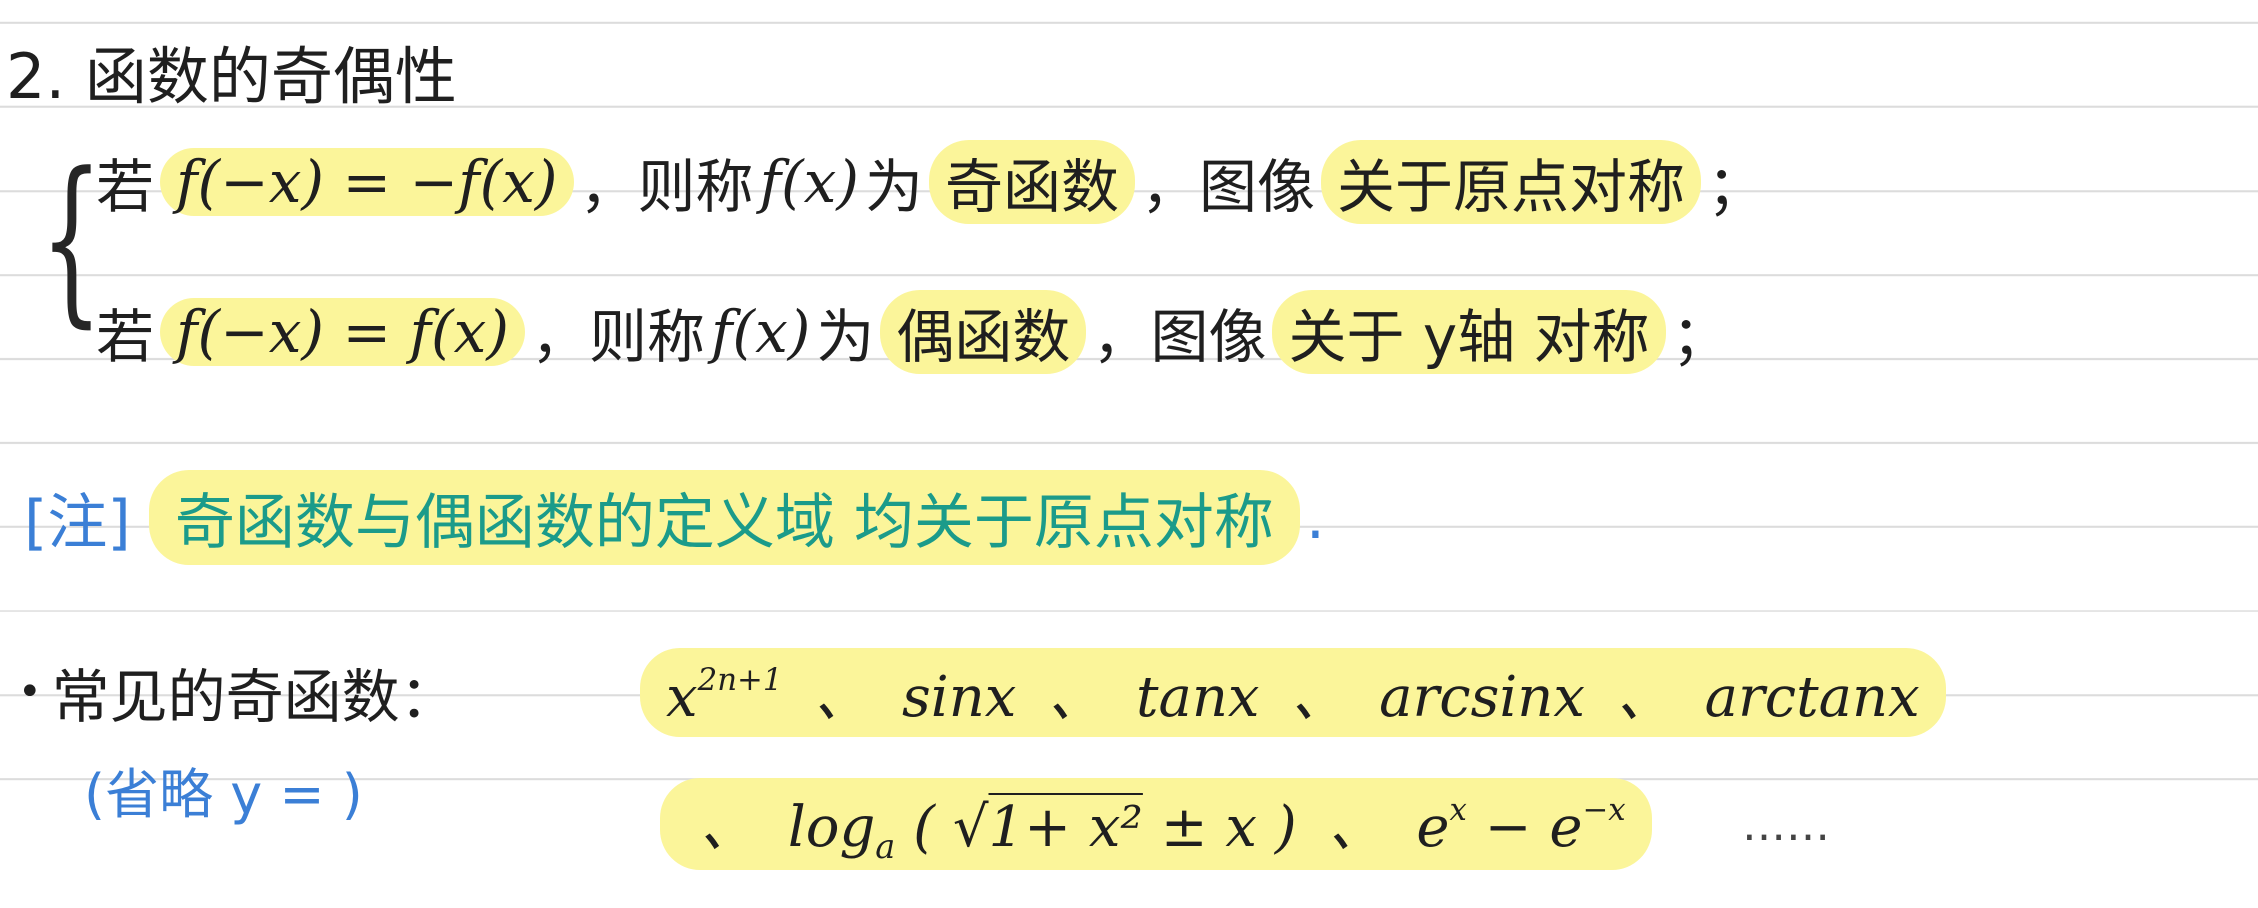 The height and width of the screenshot is (908, 2258). Describe the element at coordinates (71, 239) in the screenshot. I see `left-brace: {` at that location.